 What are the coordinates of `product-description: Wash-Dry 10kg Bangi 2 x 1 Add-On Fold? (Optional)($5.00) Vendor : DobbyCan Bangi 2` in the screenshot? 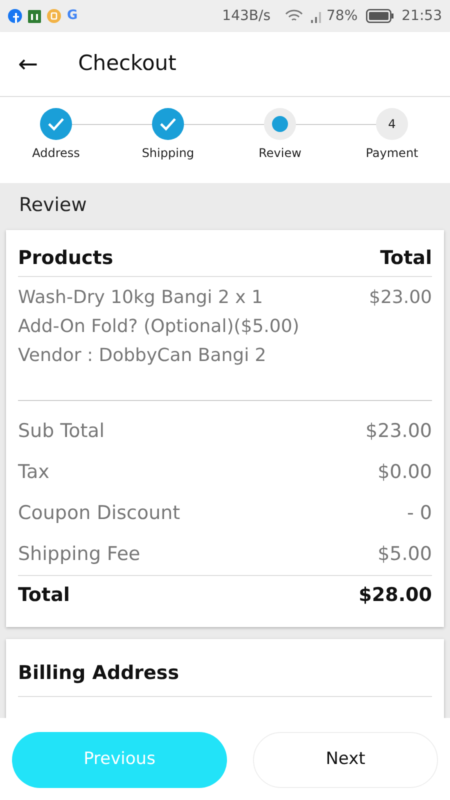 It's located at (159, 327).